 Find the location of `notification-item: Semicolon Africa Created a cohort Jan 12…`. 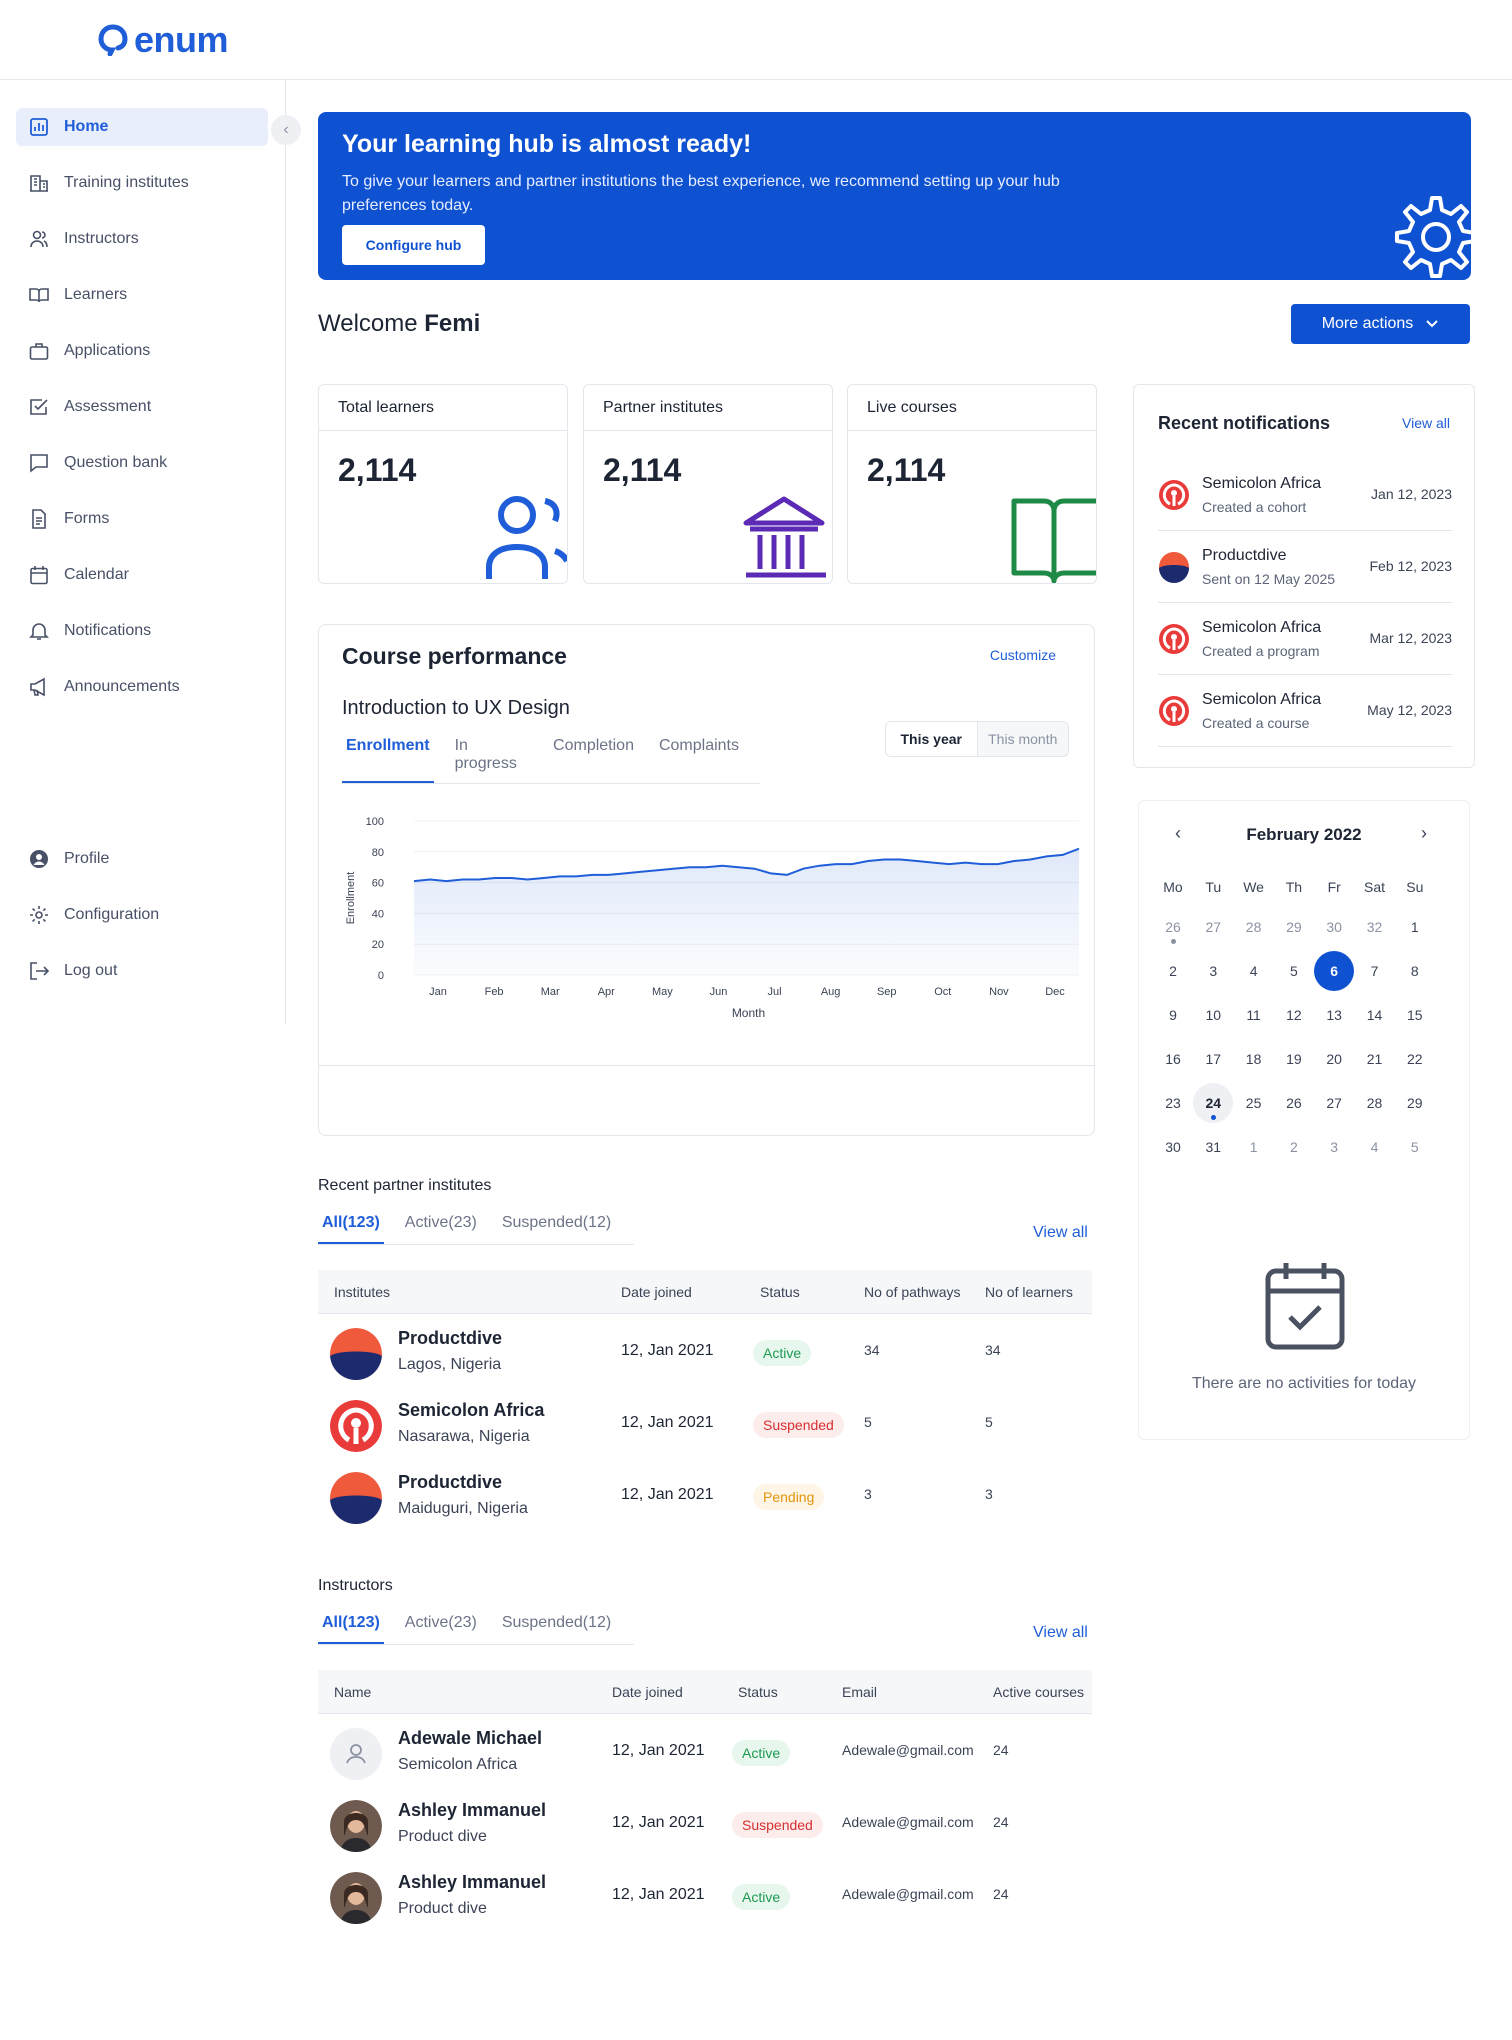

notification-item: Semicolon Africa Created a cohort Jan 12… is located at coordinates (1305, 495).